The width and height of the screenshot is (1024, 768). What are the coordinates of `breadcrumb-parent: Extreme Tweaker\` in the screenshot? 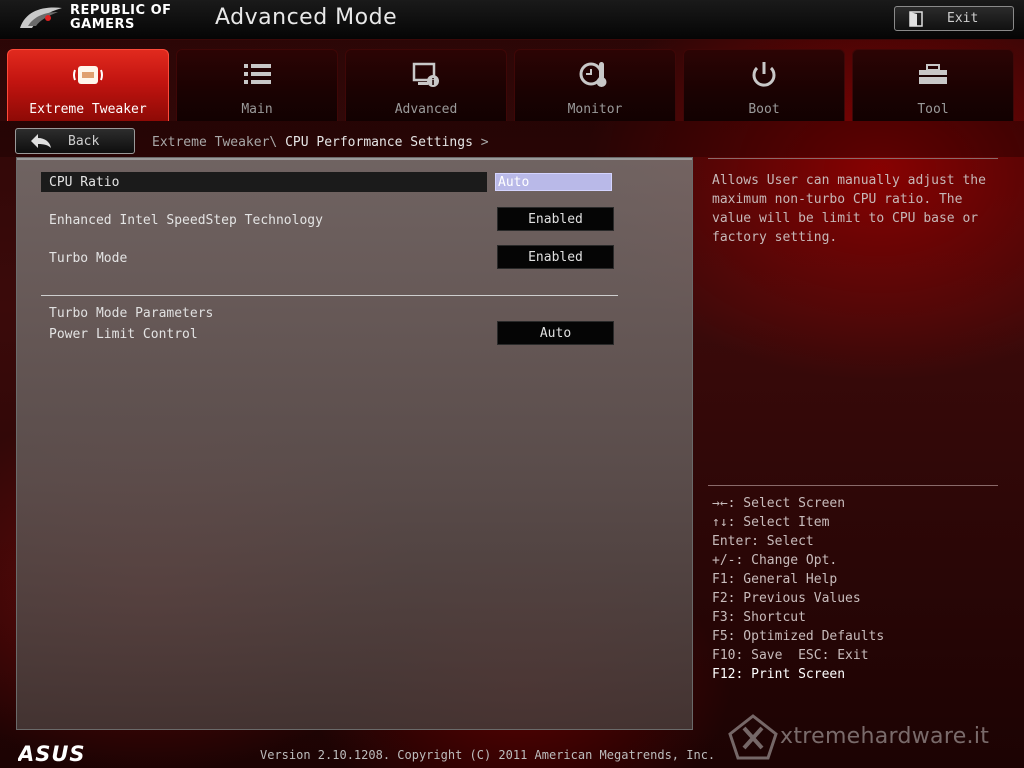 It's located at (214, 142).